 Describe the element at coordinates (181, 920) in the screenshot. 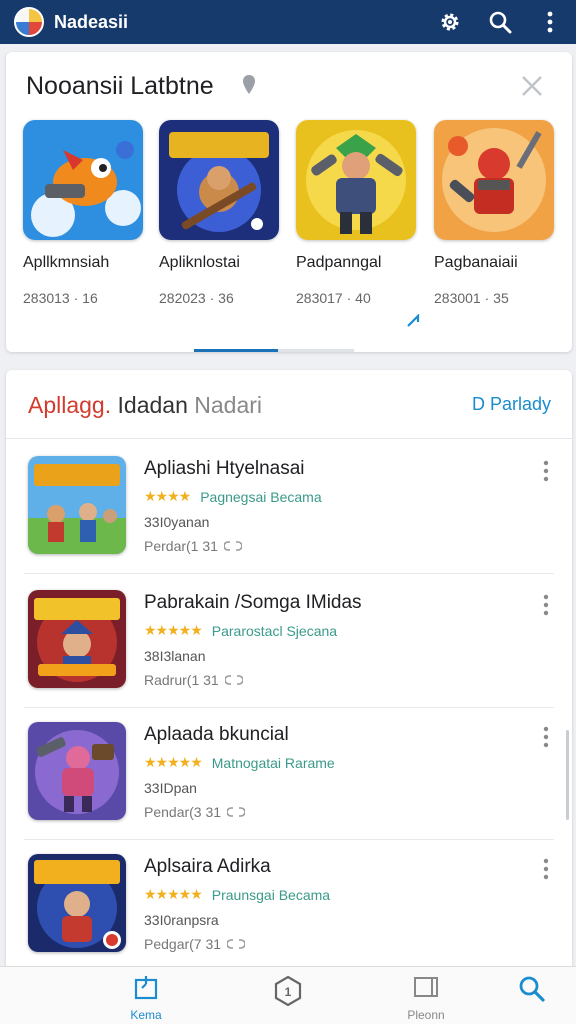

I see `list-item-size: 33I0ranpsra` at that location.